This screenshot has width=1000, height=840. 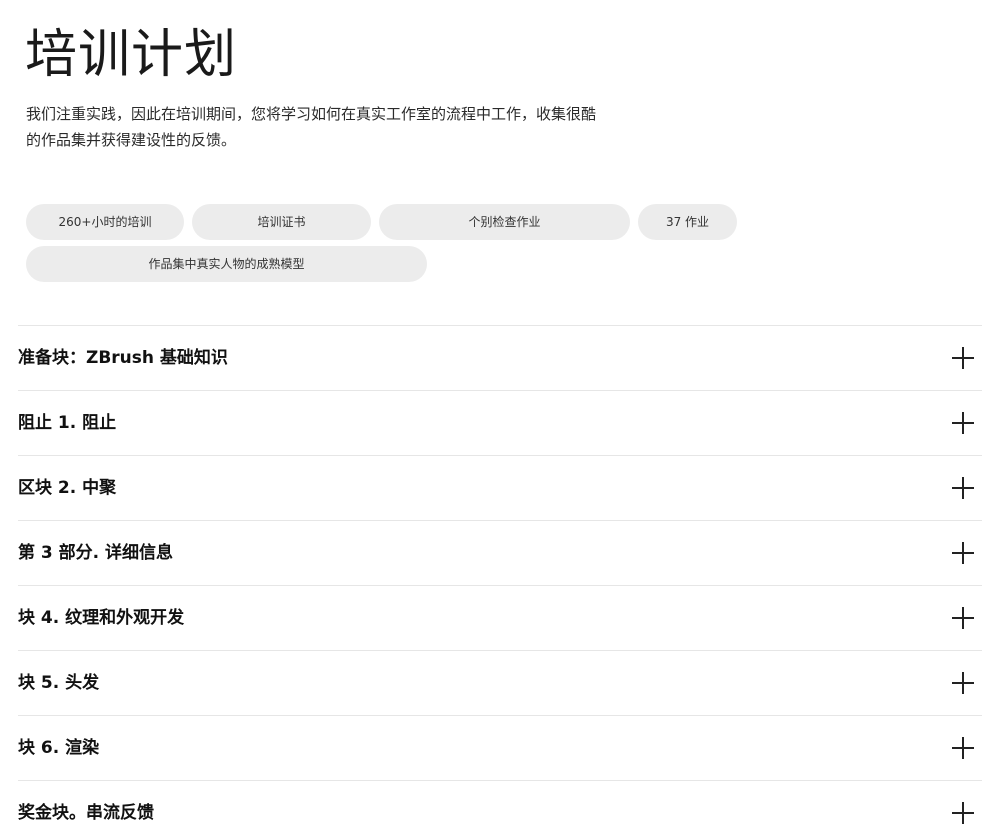 I want to click on accordion-item-block-1: 阻止 1. 阻止, so click(x=500, y=423).